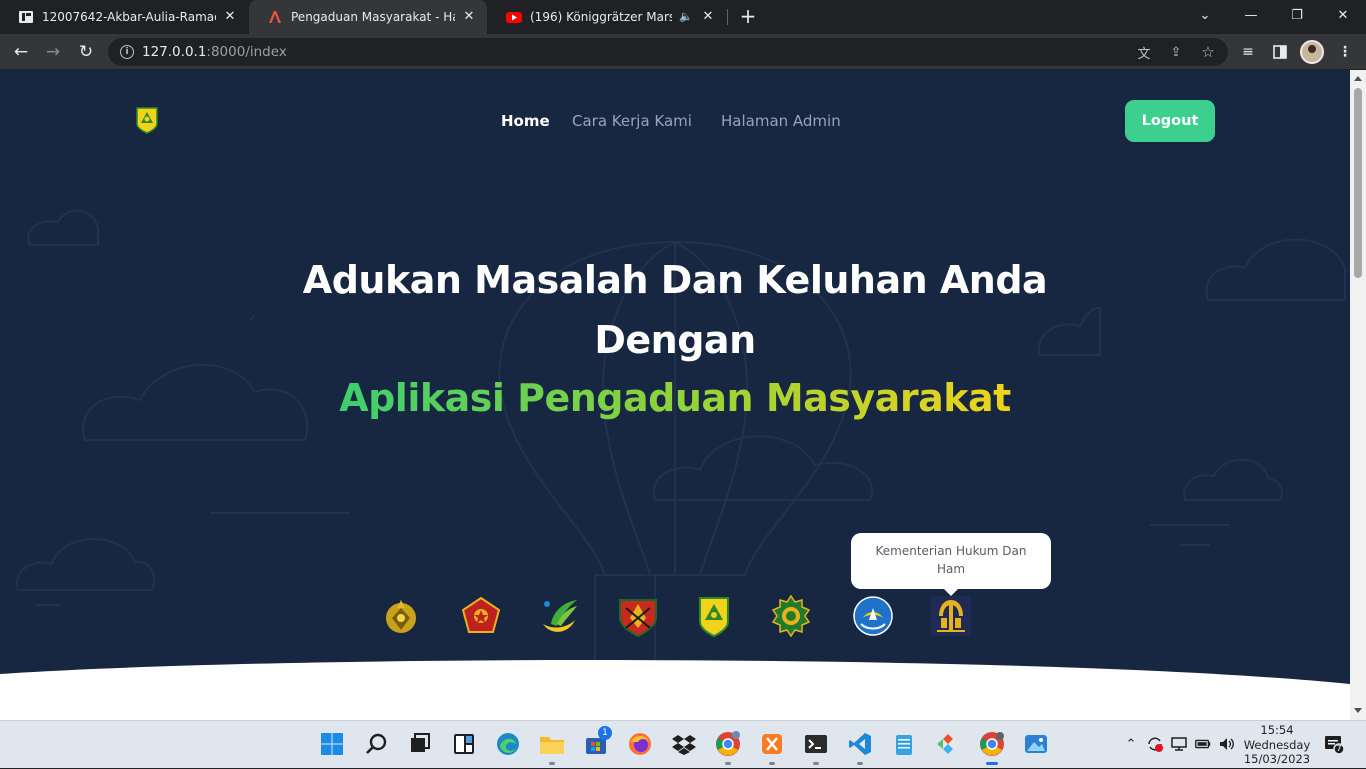 The image size is (1366, 769). Describe the element at coordinates (1176, 52) in the screenshot. I see `share-icon: ⇪` at that location.